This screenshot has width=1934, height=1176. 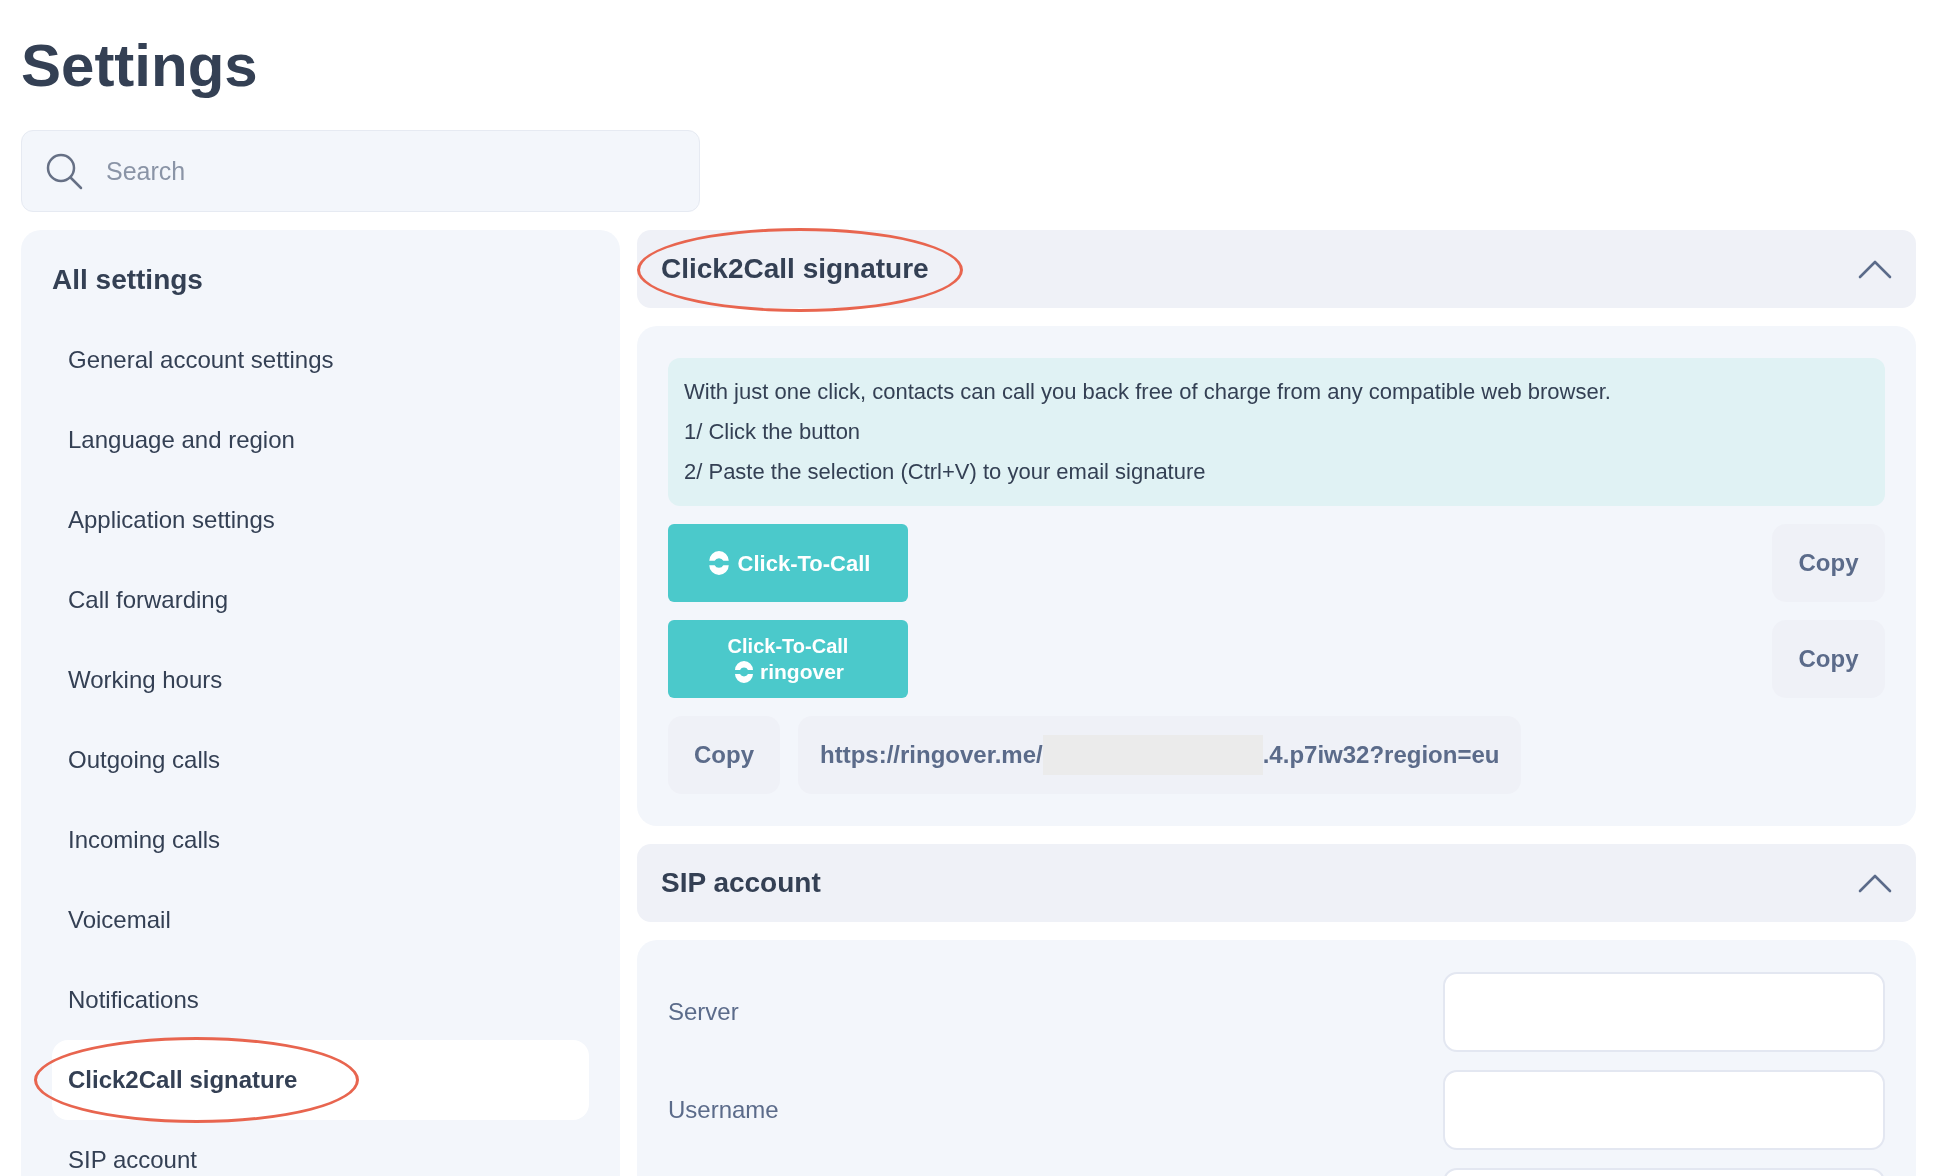 I want to click on sidebar-item: Working hours, so click(x=320, y=680).